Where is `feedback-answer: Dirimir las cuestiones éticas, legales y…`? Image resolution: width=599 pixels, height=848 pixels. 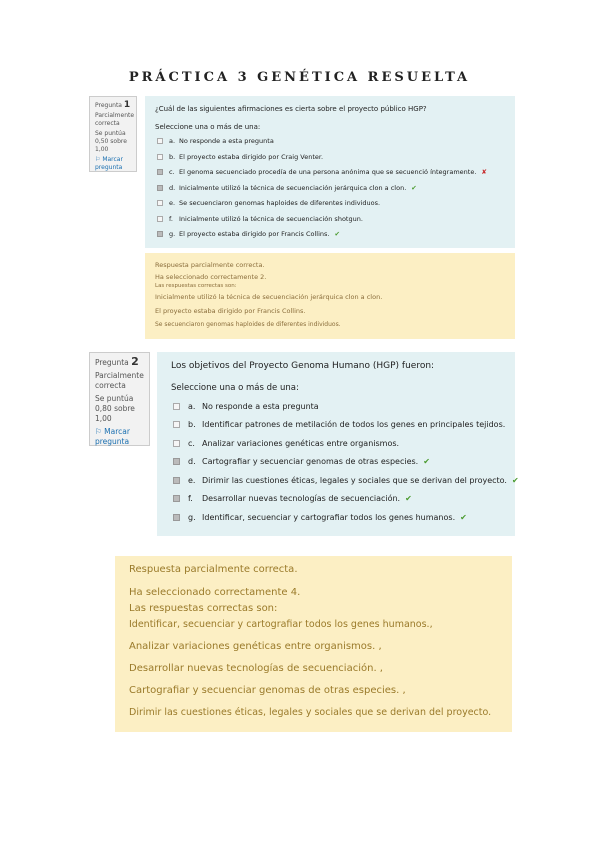 feedback-answer: Dirimir las cuestiones éticas, legales y… is located at coordinates (310, 712).